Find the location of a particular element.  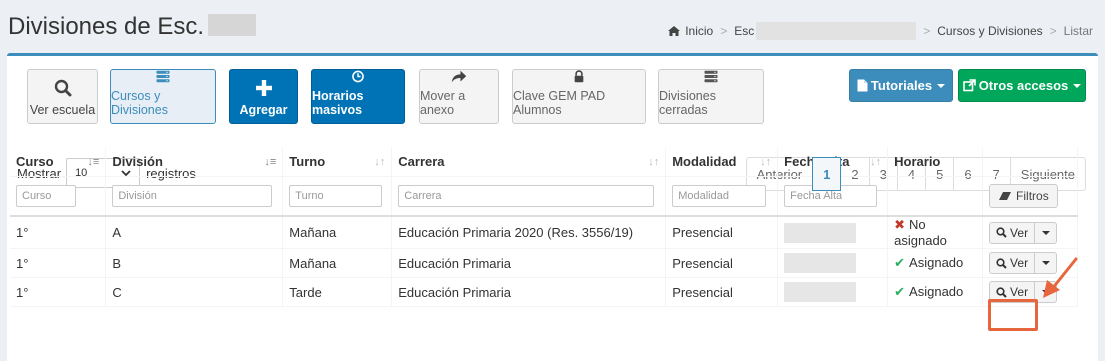

filter-input-curso: Curso is located at coordinates (46, 195).